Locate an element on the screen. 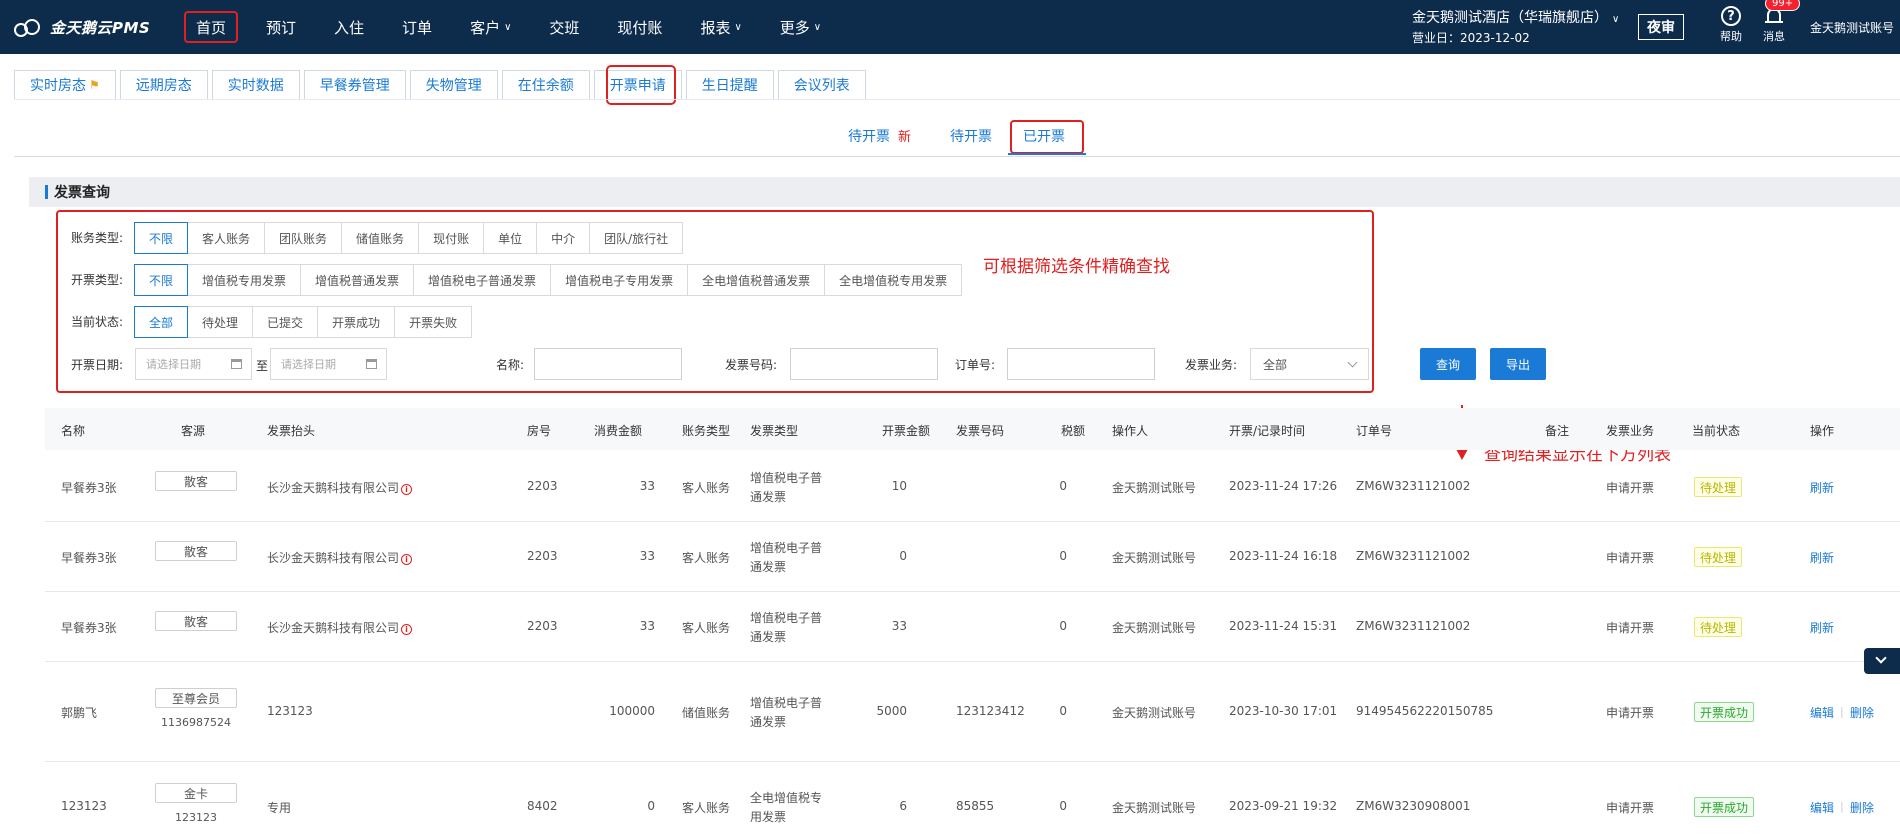 The image size is (1900, 838). cell-invoice-type: 全电增值税专 is located at coordinates (786, 798).